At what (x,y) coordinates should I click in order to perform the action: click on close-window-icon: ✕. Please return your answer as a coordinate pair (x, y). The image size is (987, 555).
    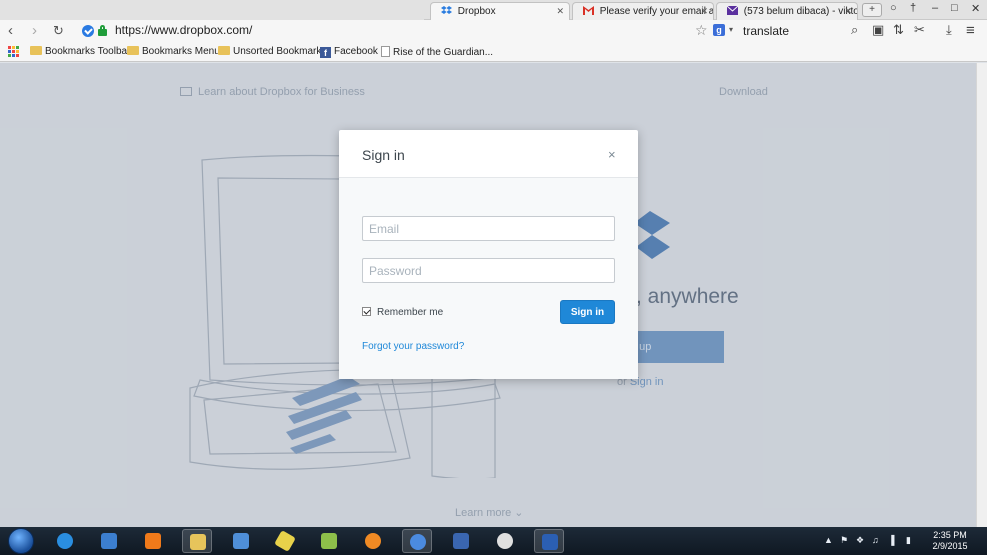
    Looking at the image, I should click on (975, 8).